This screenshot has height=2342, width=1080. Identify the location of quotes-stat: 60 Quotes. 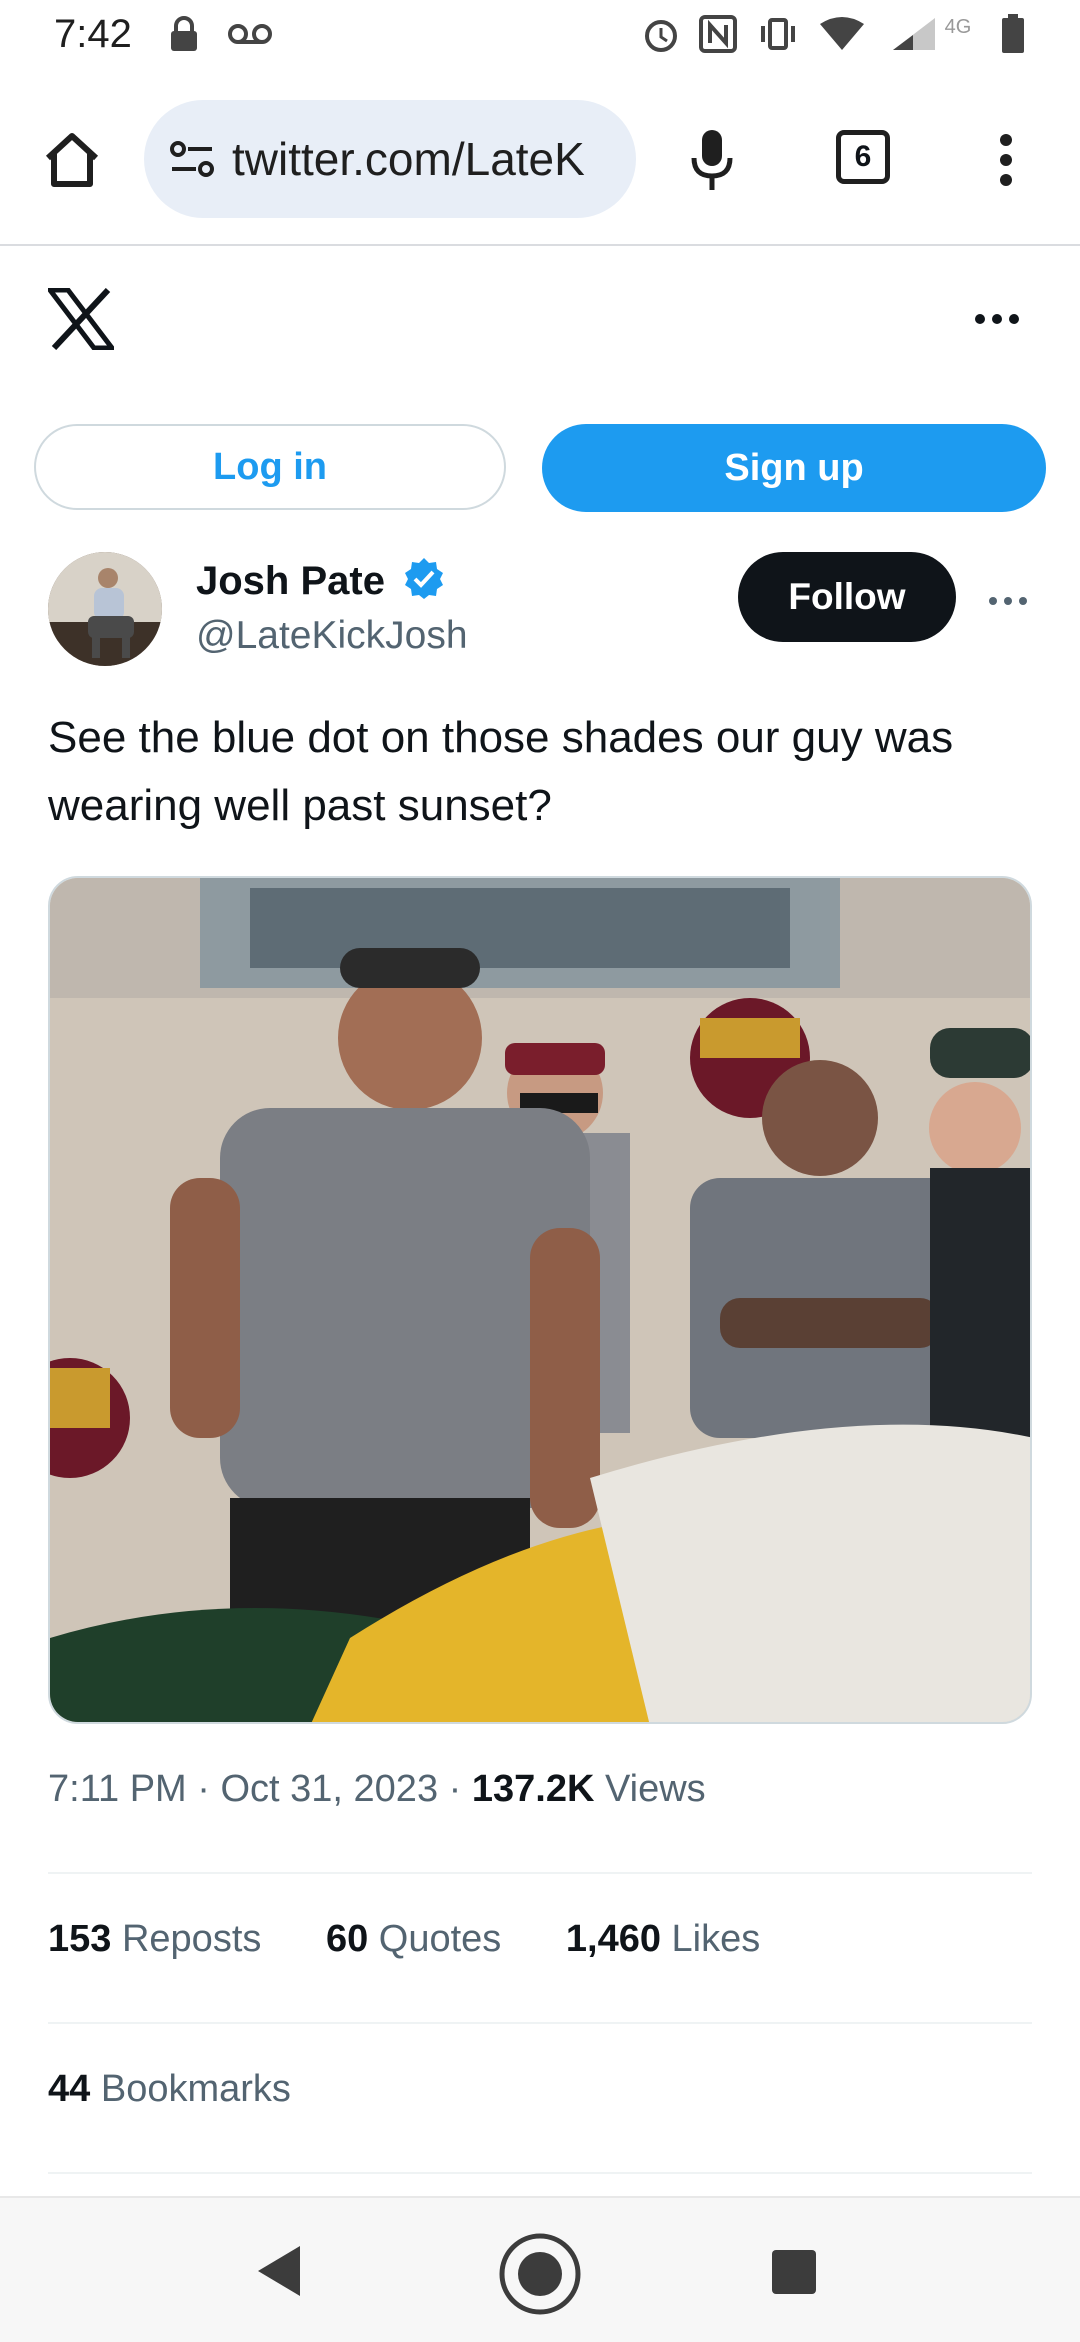
(413, 1939).